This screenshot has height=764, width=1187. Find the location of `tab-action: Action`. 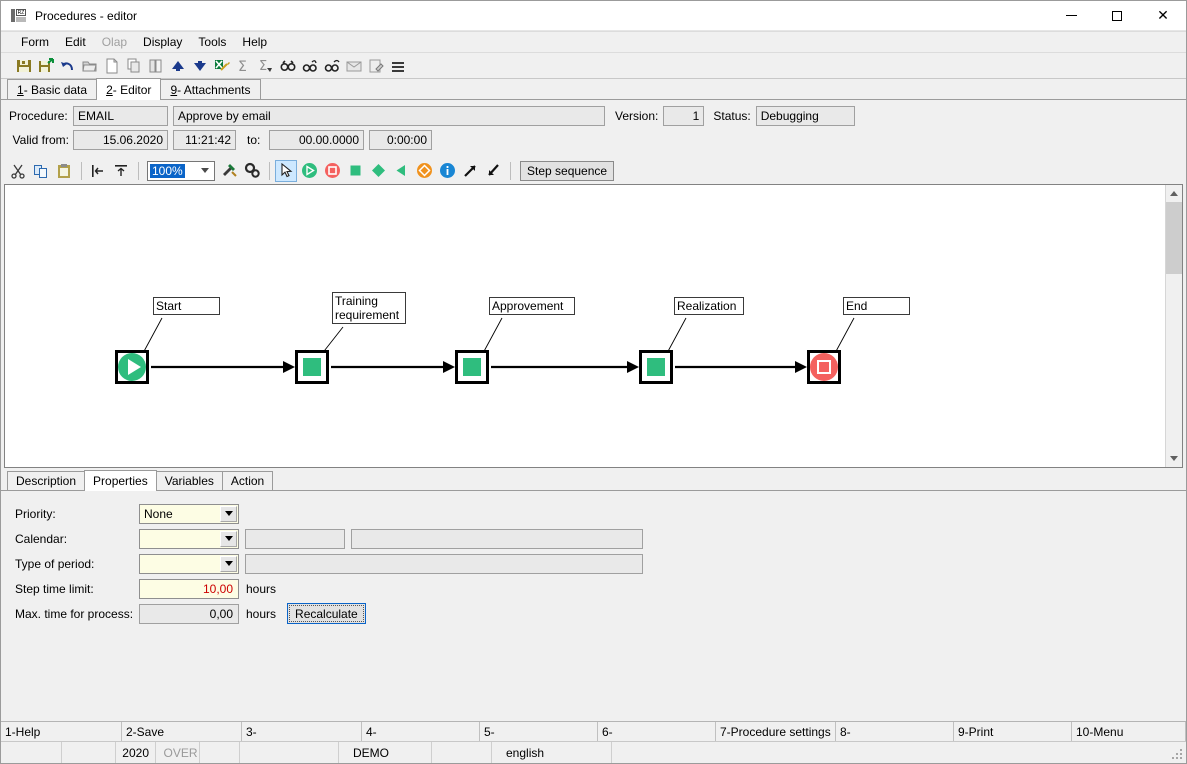

tab-action: Action is located at coordinates (247, 480).